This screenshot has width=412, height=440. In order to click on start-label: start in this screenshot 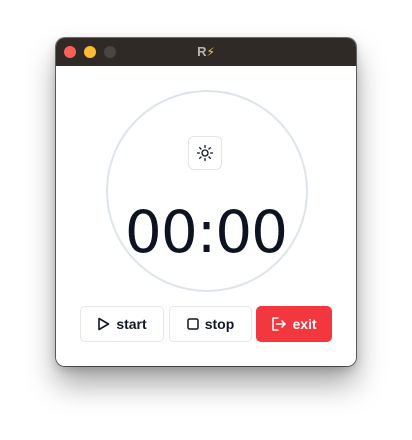, I will do `click(131, 324)`.